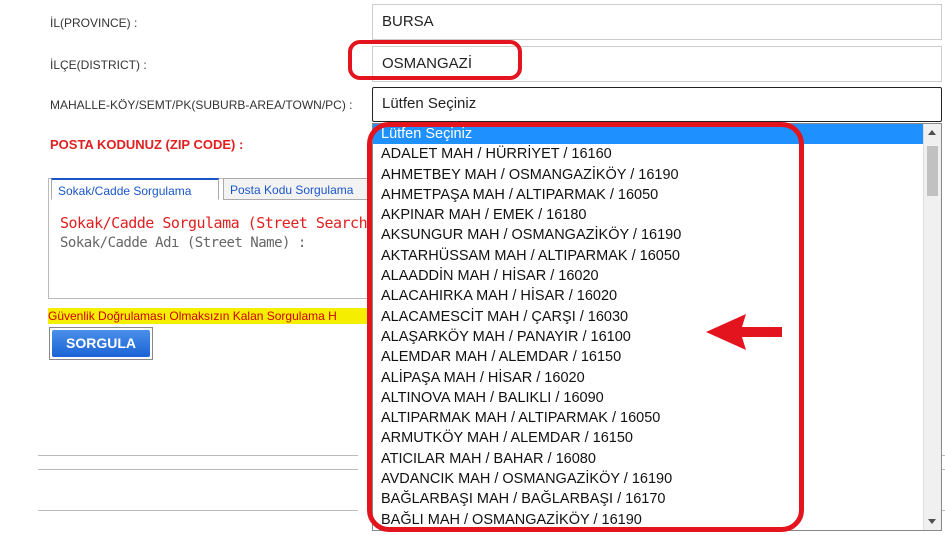 The height and width of the screenshot is (535, 945). What do you see at coordinates (657, 22) in the screenshot?
I see `province-field: BURSA` at bounding box center [657, 22].